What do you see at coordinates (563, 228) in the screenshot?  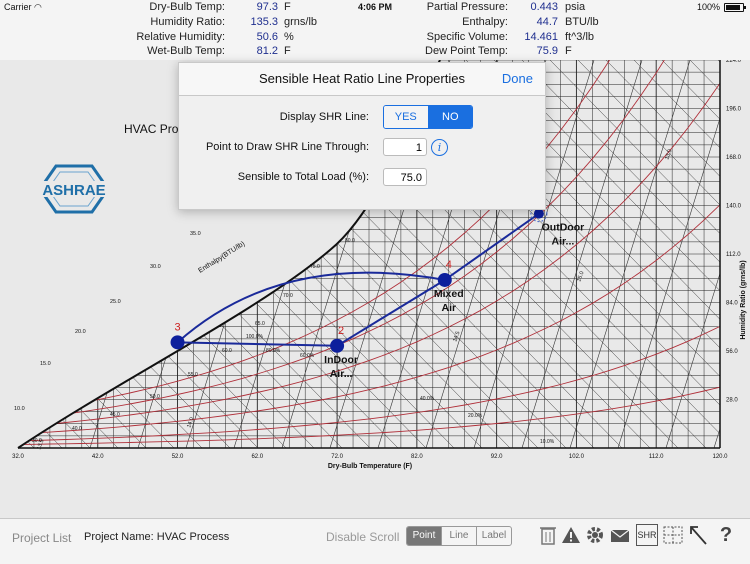 I see `state-point-label: OutDoor` at bounding box center [563, 228].